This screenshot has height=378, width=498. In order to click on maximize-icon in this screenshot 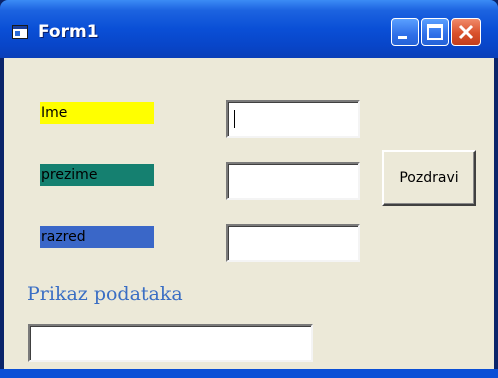, I will do `click(435, 32)`.